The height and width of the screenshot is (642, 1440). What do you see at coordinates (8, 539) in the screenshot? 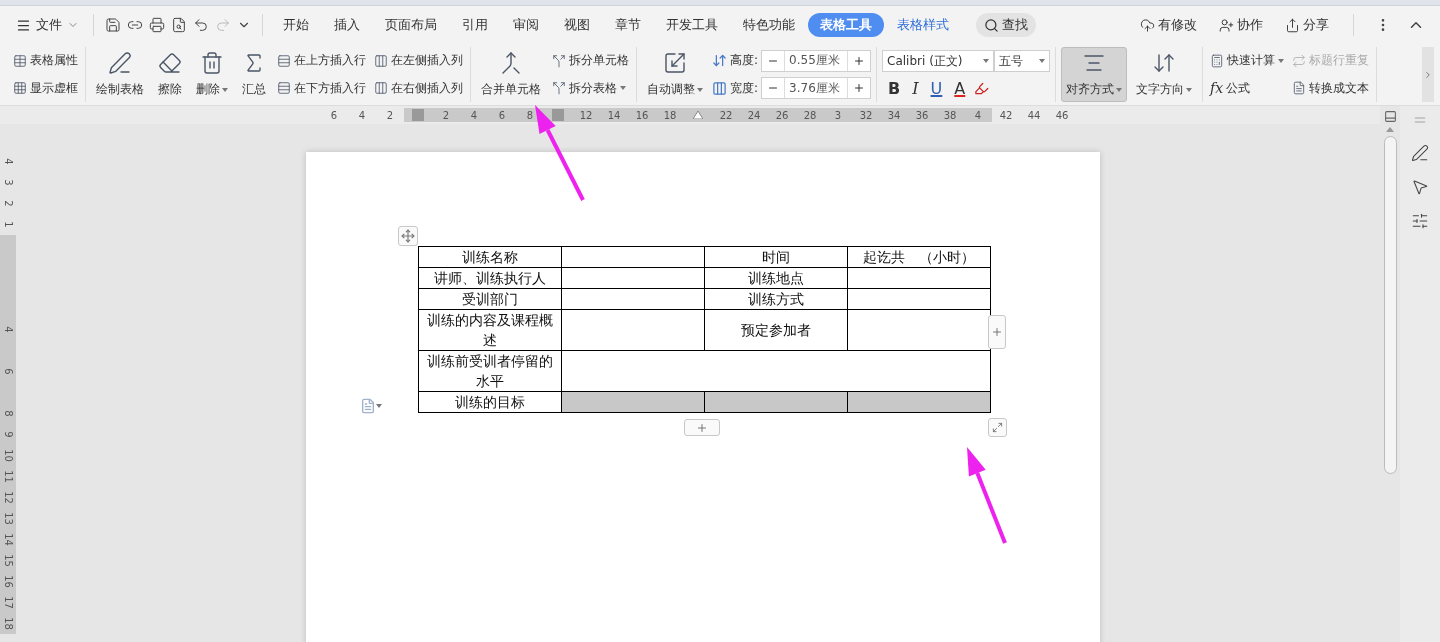
I see `ruler-number: 14` at bounding box center [8, 539].